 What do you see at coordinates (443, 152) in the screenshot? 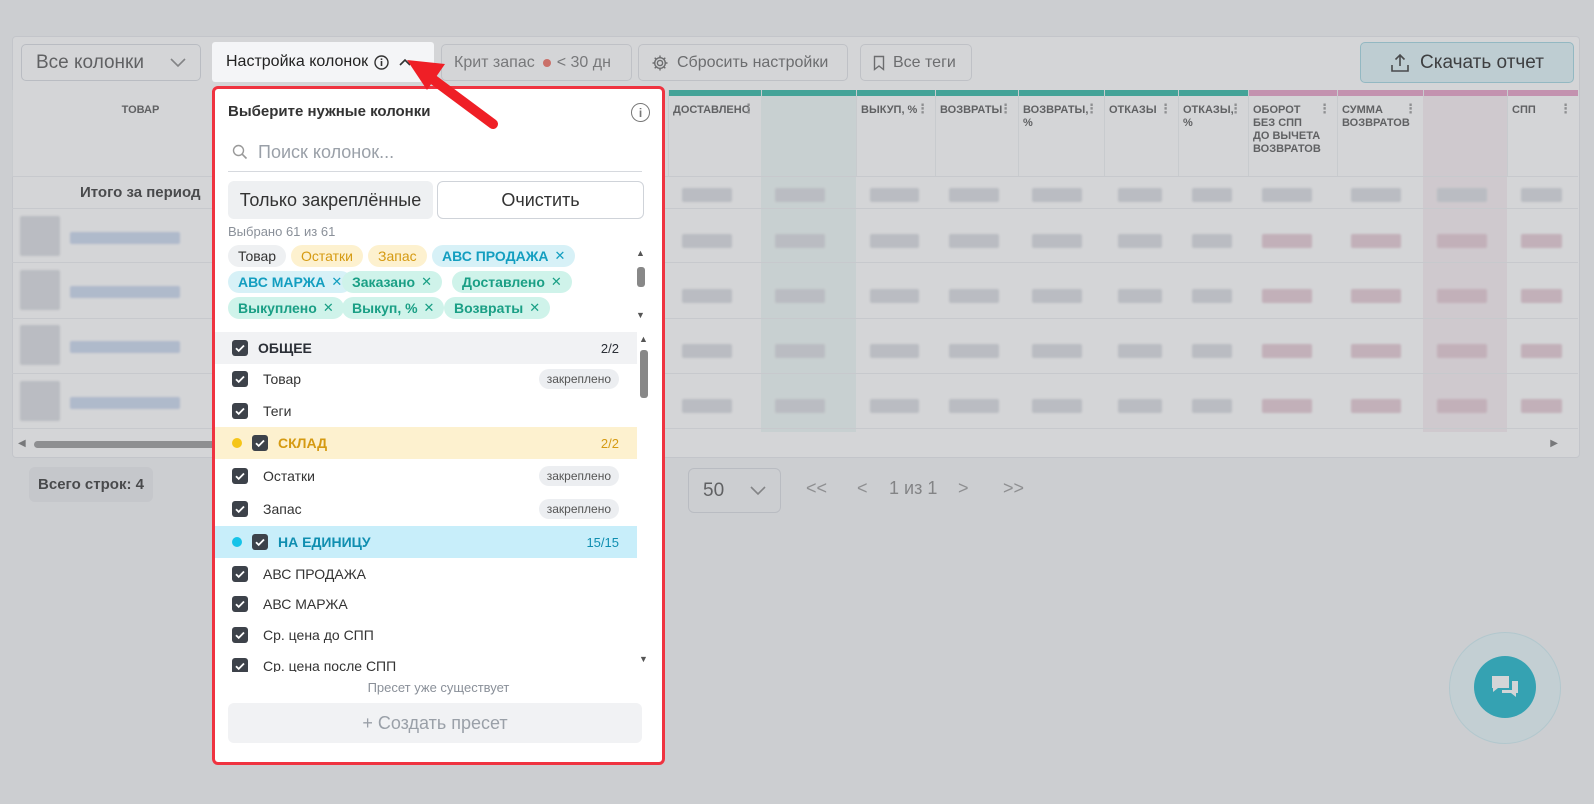
I see `column-search-input` at bounding box center [443, 152].